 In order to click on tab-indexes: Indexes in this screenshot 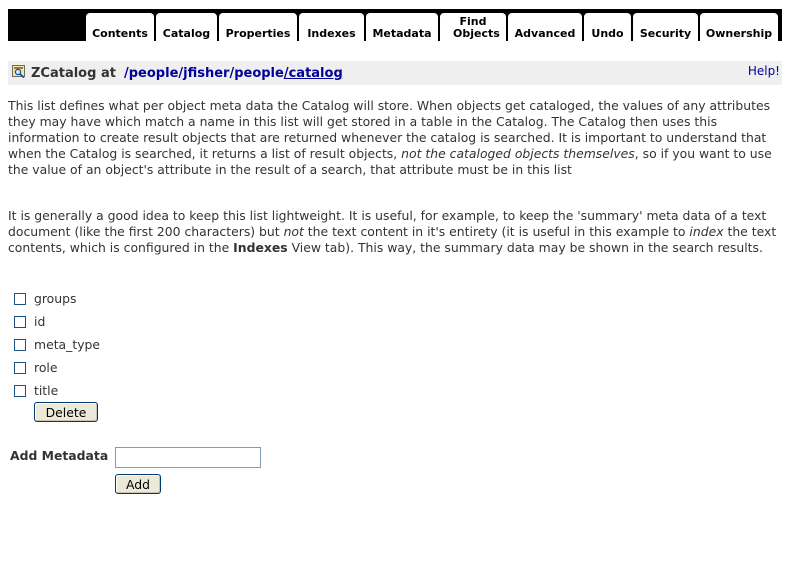, I will do `click(331, 27)`.